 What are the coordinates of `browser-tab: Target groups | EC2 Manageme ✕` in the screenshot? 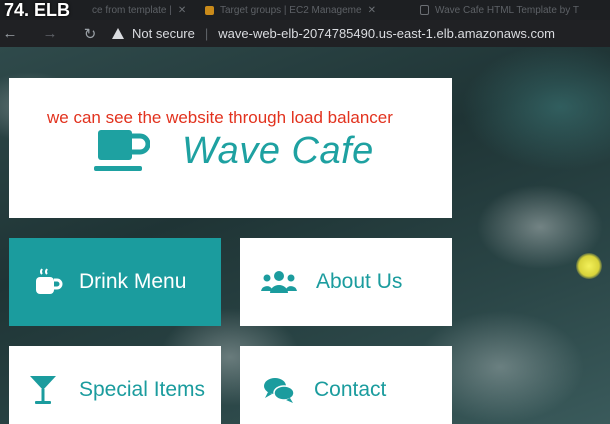 It's located at (290, 10).